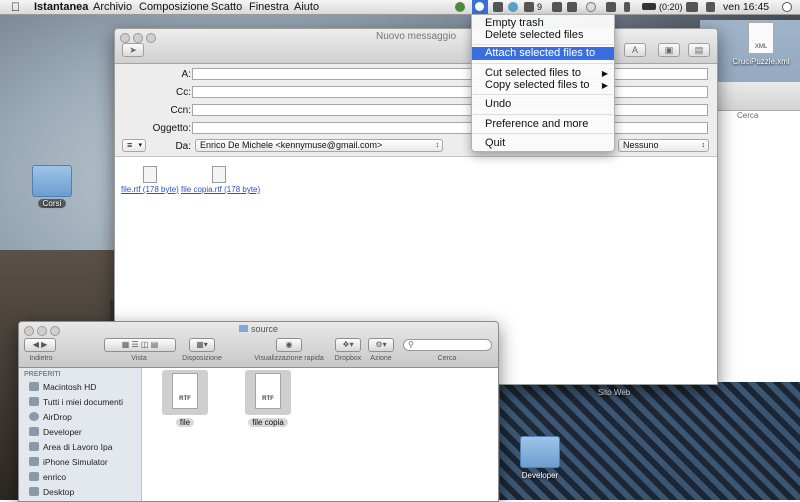 The width and height of the screenshot is (800, 502). Describe the element at coordinates (447, 358) in the screenshot. I see `search-label: Cerca` at that location.